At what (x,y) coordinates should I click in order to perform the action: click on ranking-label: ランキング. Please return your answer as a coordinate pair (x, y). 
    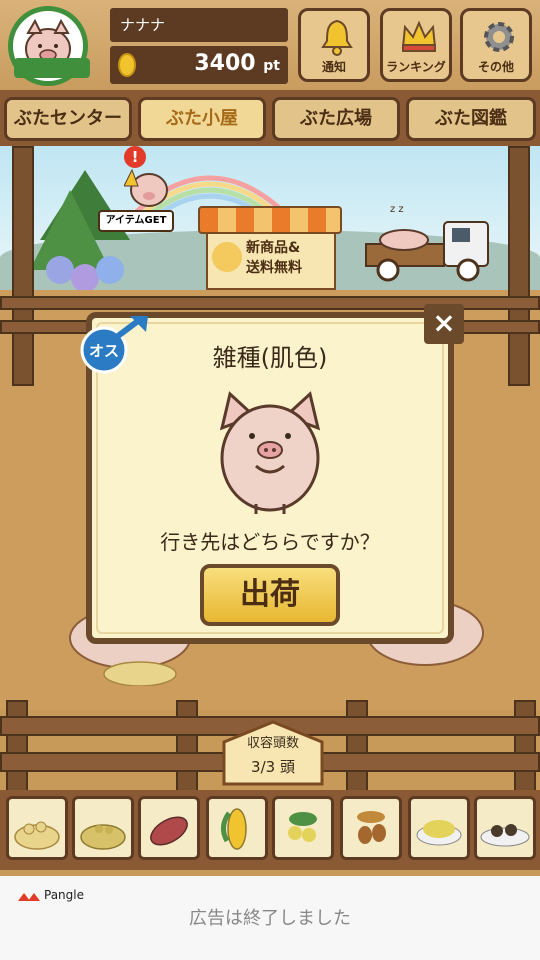
    Looking at the image, I should click on (416, 67).